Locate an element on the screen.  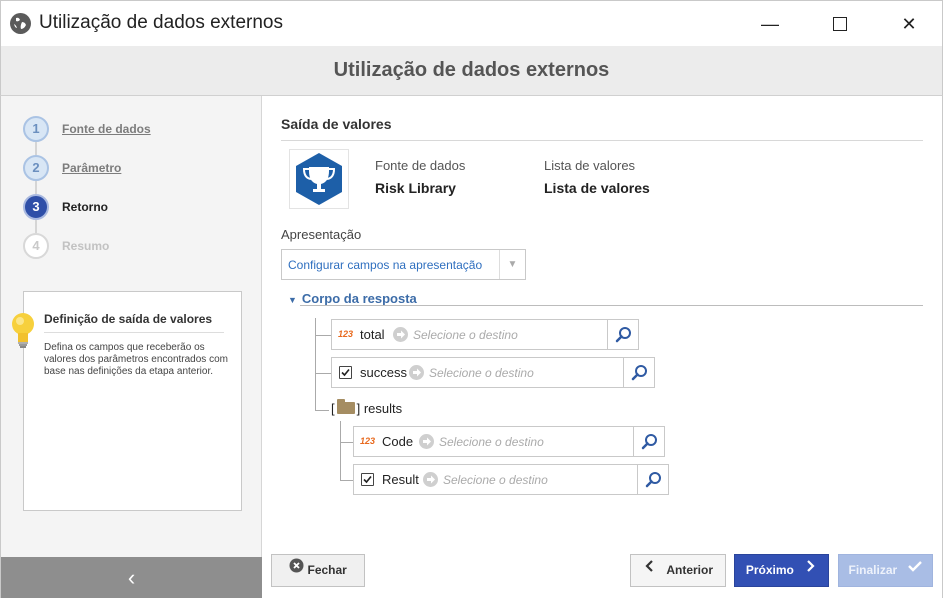
folder-icon is located at coordinates (345, 407).